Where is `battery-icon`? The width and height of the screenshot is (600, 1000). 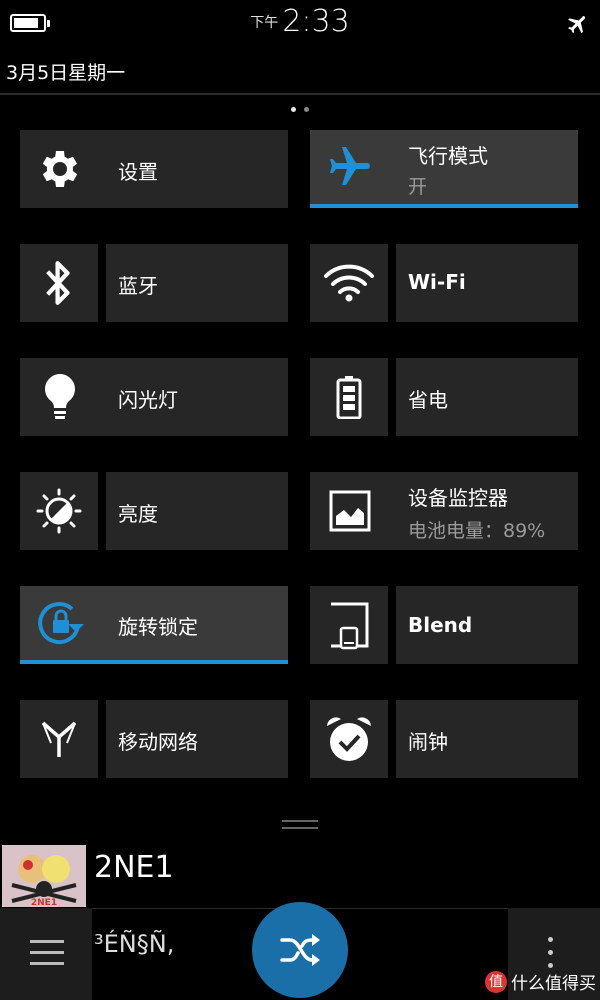
battery-icon is located at coordinates (349, 397).